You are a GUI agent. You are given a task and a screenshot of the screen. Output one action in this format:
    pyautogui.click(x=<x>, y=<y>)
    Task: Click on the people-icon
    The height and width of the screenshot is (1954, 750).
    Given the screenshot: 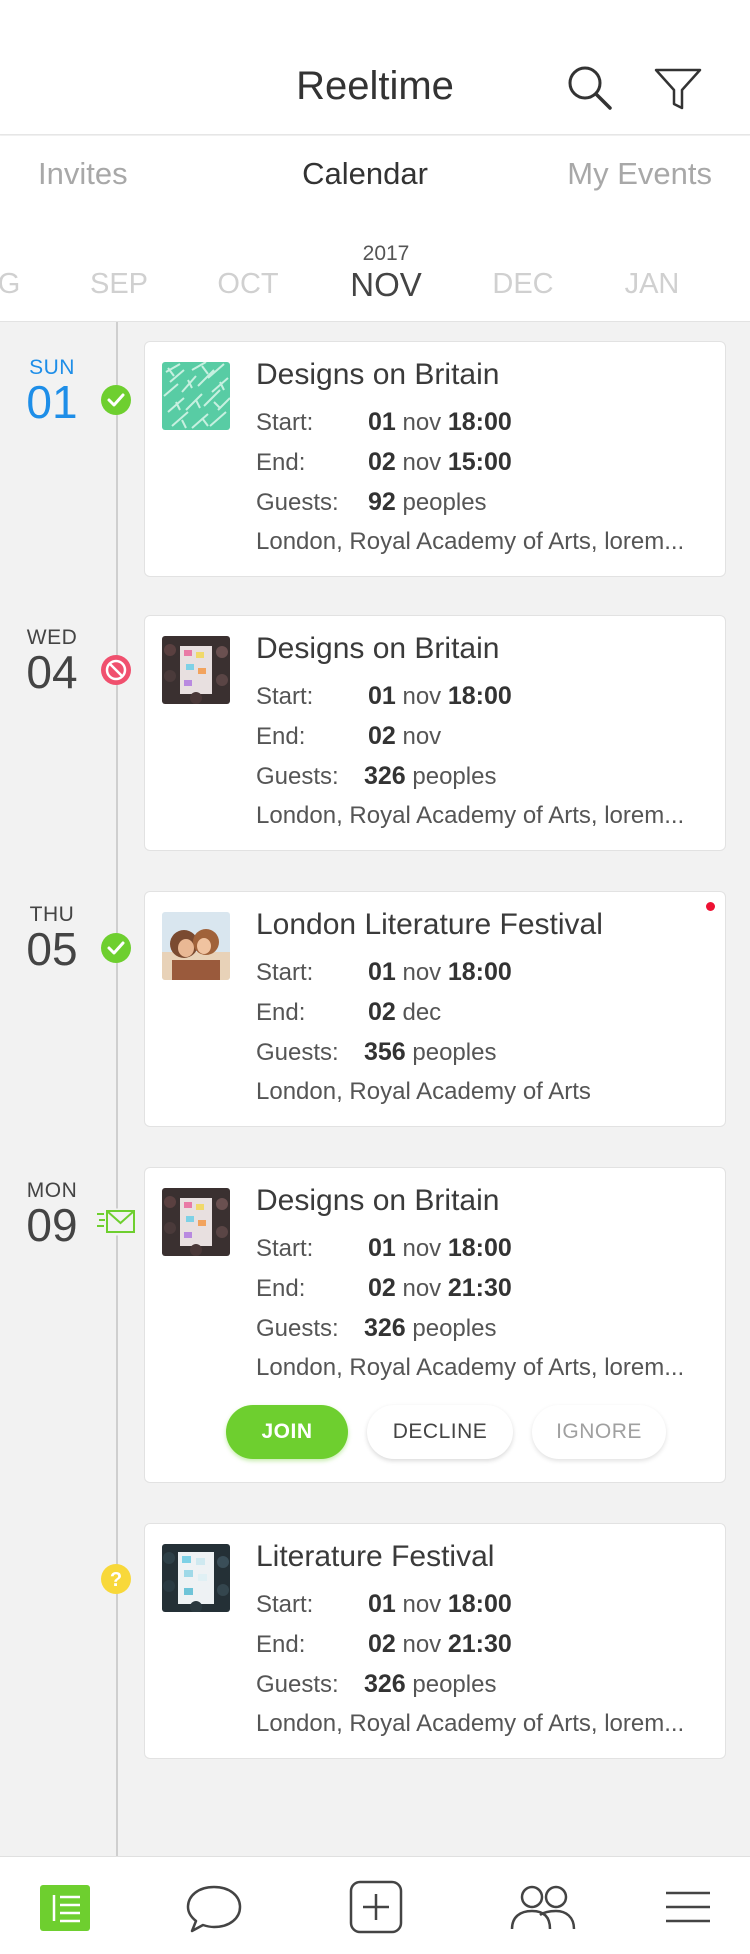 What is the action you would take?
    pyautogui.click(x=543, y=1907)
    